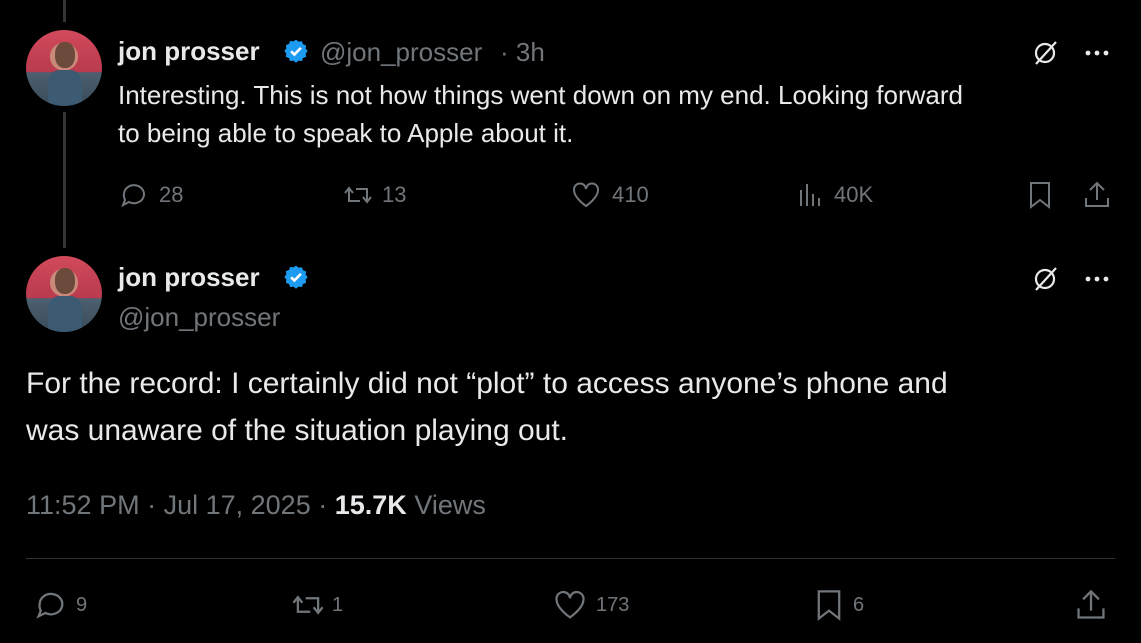 This screenshot has width=1141, height=643. I want to click on tweet-meta: 11:52 PM · Jul 17, 2025 · 15.7K Views, so click(256, 505).